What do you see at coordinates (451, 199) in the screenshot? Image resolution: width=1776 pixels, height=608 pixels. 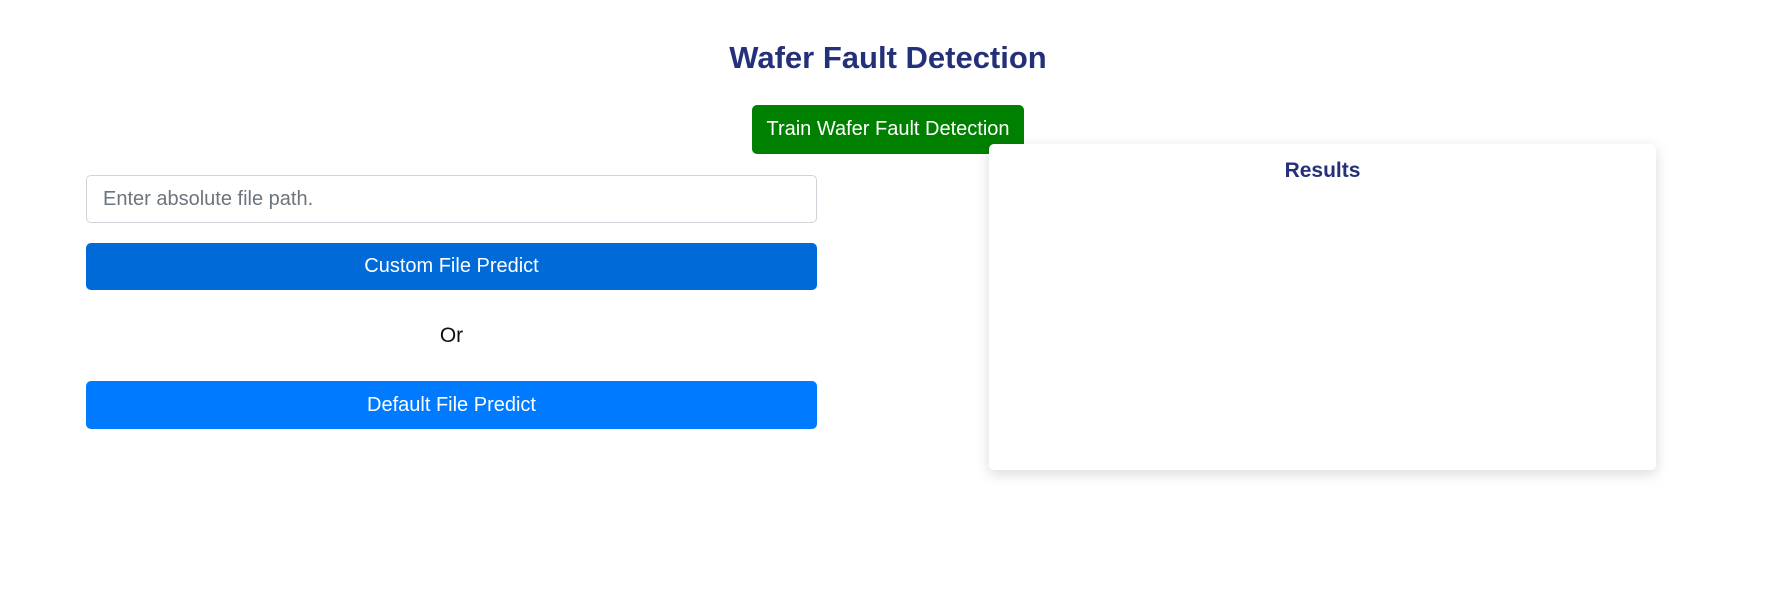 I see `file-path-input` at bounding box center [451, 199].